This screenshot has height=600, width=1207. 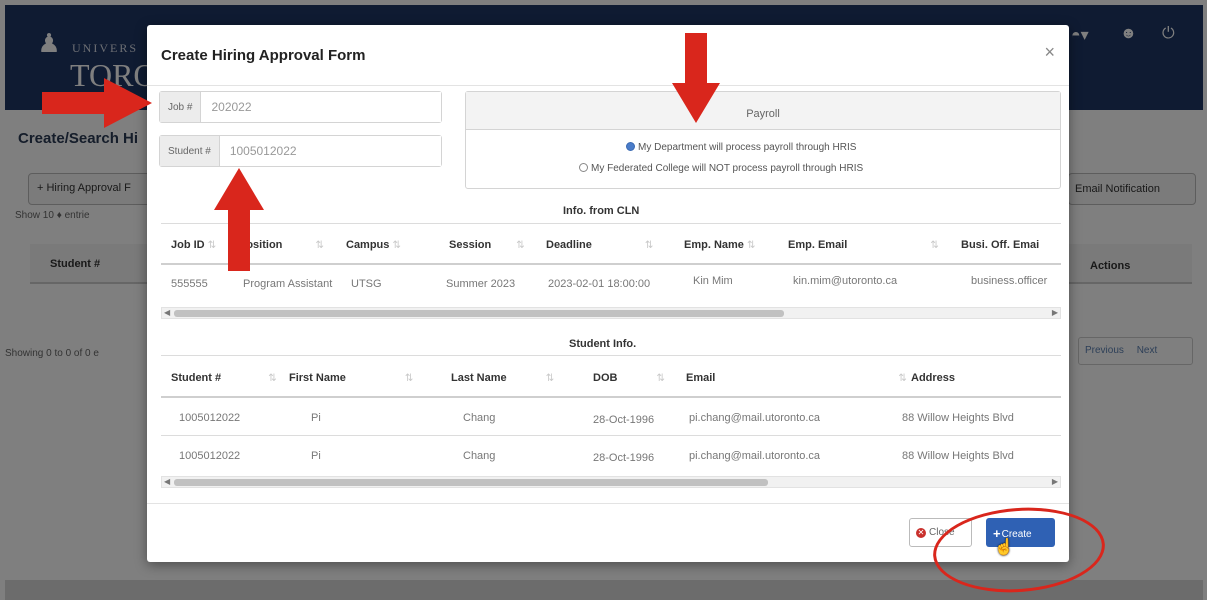 I want to click on cln-cell-position: Program Assistant, so click(x=288, y=284).